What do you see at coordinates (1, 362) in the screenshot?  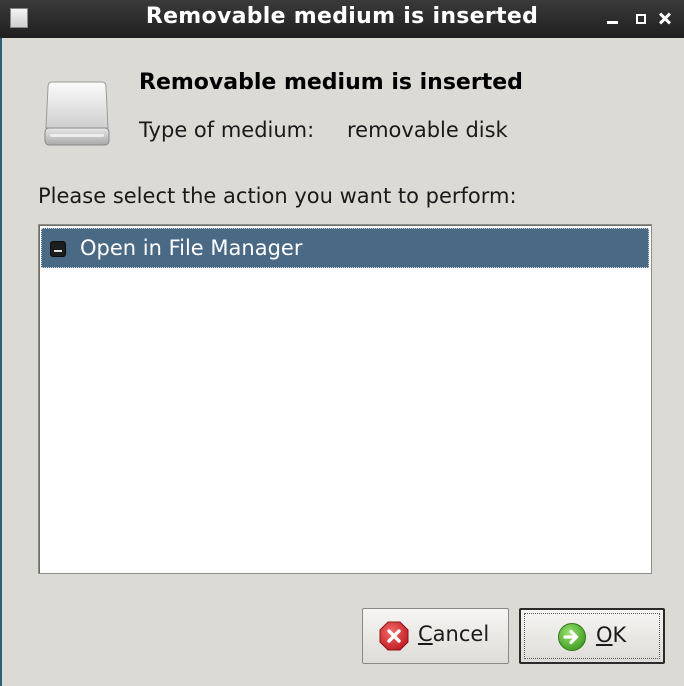 I see `window-border` at bounding box center [1, 362].